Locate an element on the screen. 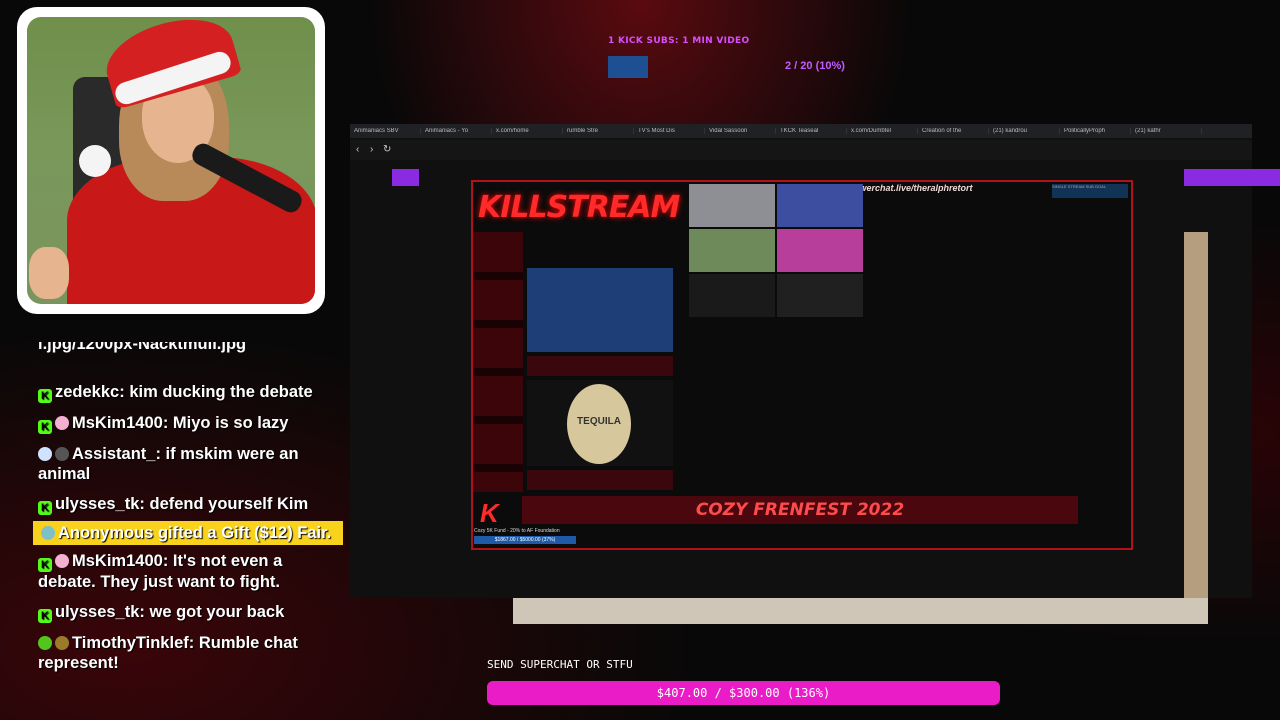  tequila-label: TEQUILA is located at coordinates (599, 421).